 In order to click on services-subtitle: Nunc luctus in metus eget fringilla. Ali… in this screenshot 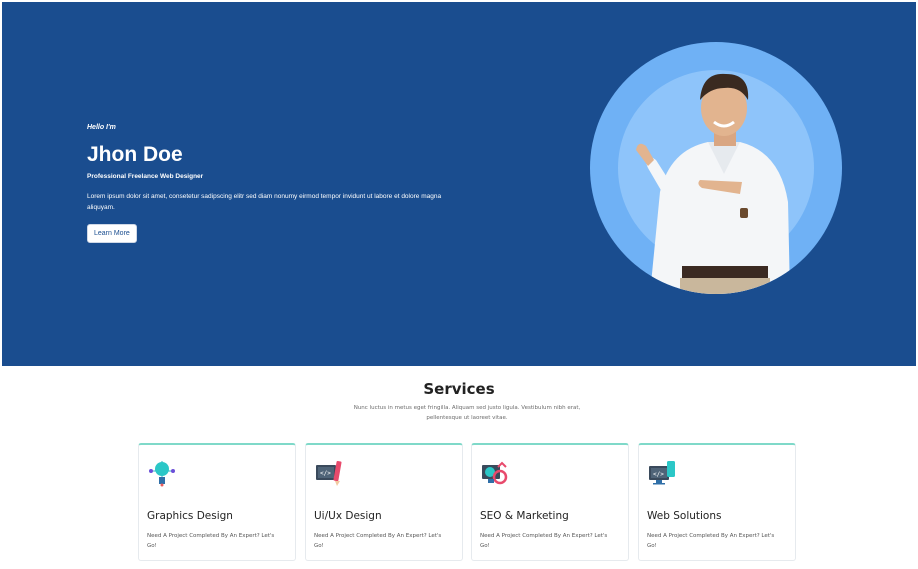, I will do `click(467, 413)`.